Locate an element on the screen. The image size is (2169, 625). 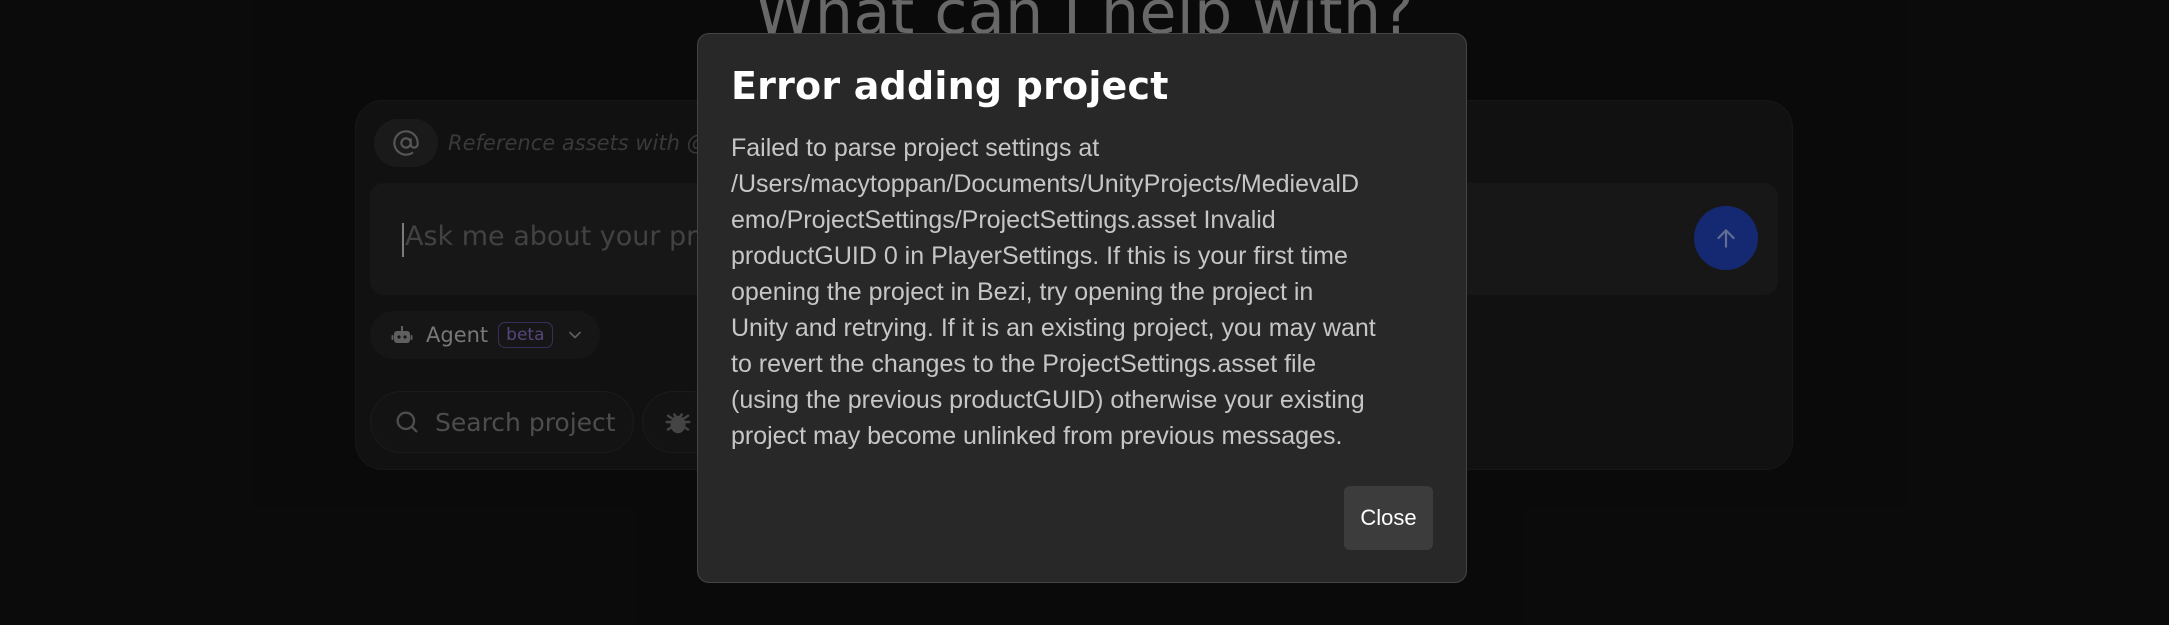
close-button: Close is located at coordinates (1388, 518).